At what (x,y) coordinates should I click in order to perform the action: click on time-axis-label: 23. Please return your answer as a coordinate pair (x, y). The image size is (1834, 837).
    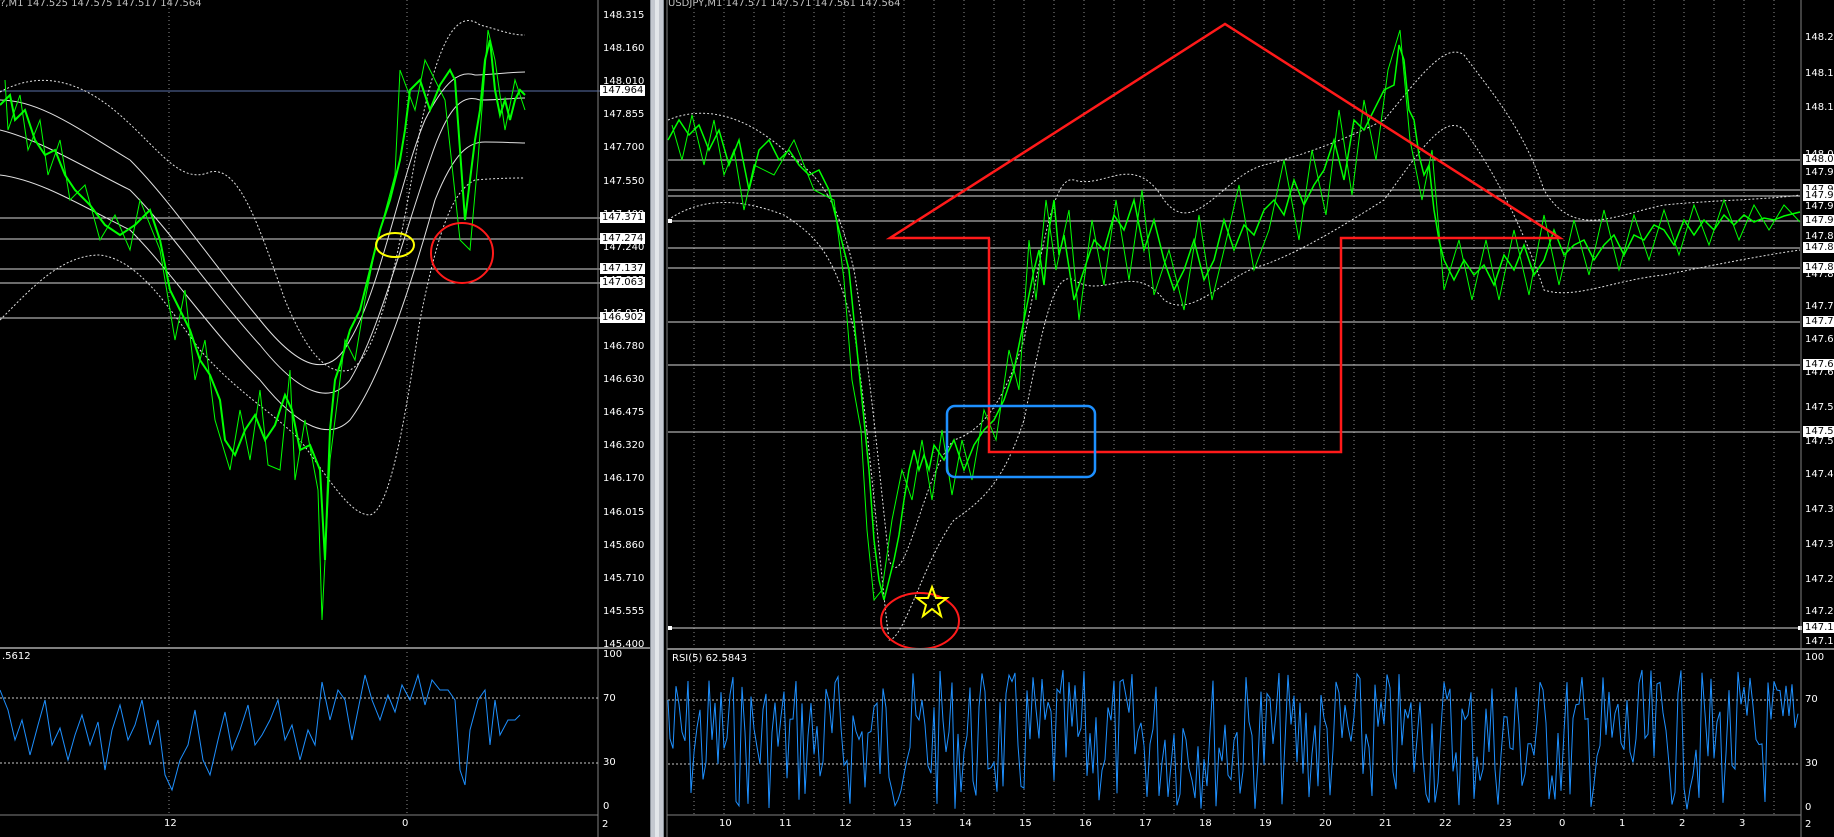
    Looking at the image, I should click on (1505, 823).